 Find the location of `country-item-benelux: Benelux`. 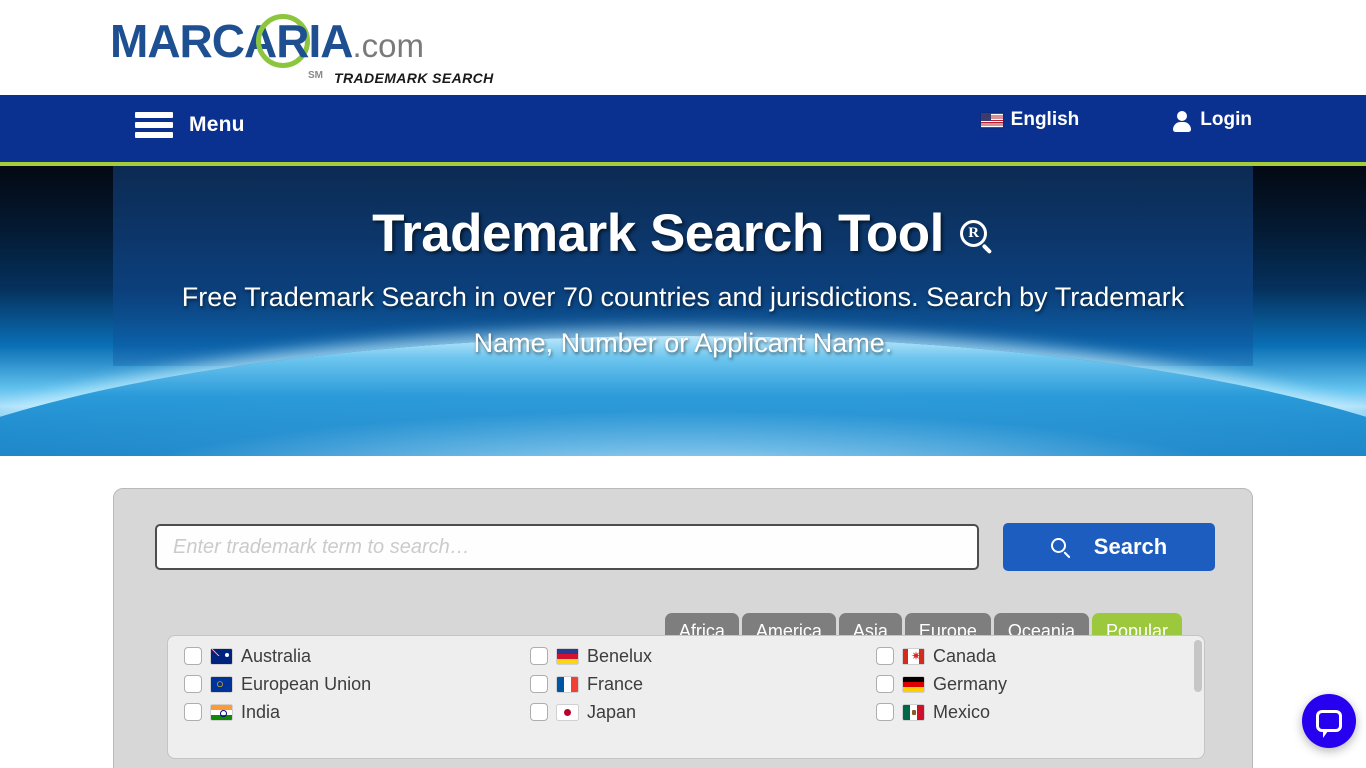

country-item-benelux: Benelux is located at coordinates (703, 656).